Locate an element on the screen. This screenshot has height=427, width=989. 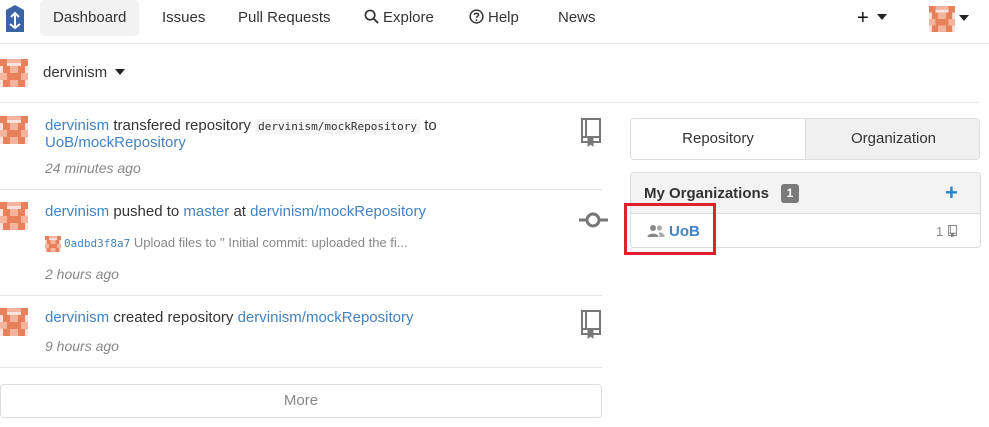
branch-link: master is located at coordinates (206, 211).